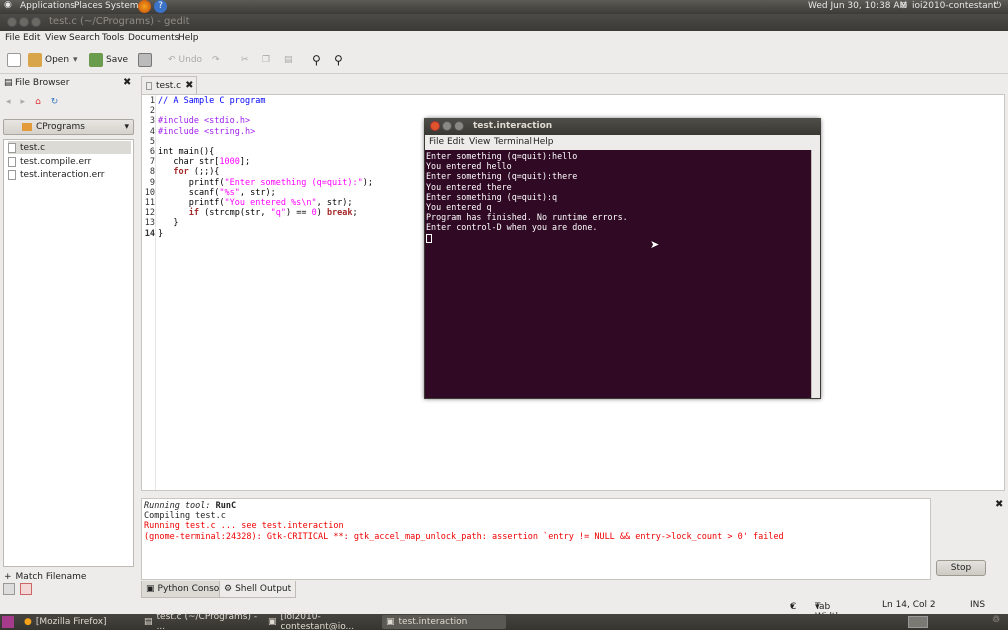  What do you see at coordinates (444, 622) in the screenshot?
I see `taskbar-item-active: ▣ test.interaction` at bounding box center [444, 622].